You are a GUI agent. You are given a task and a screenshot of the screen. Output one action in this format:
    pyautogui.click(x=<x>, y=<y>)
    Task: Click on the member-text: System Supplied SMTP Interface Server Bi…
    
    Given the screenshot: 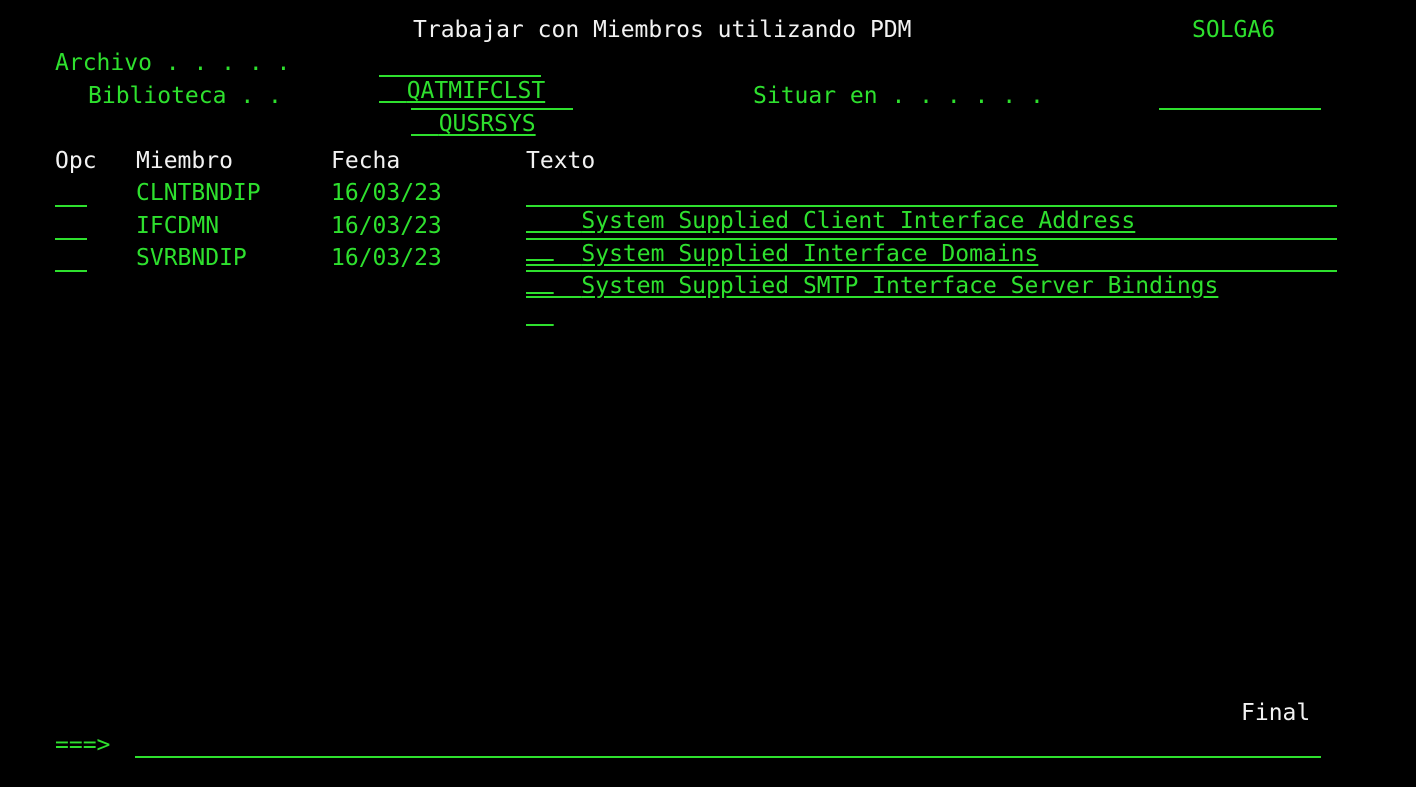 What is the action you would take?
    pyautogui.click(x=900, y=286)
    